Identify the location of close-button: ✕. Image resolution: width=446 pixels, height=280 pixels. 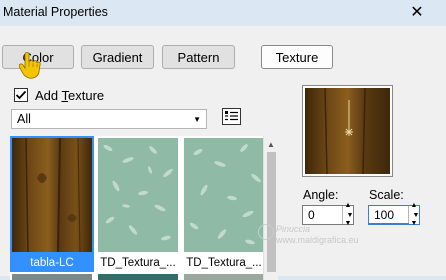
(417, 12).